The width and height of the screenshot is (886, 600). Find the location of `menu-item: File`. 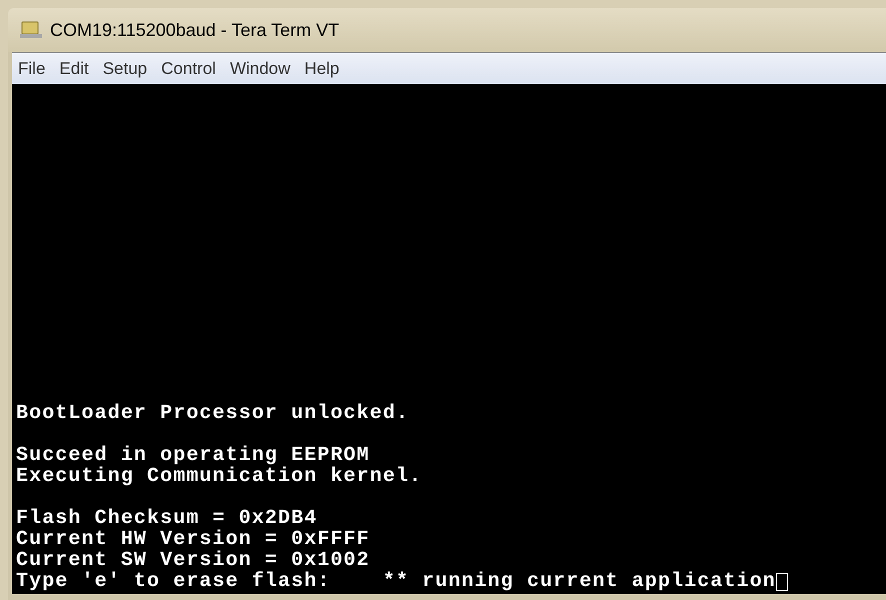

menu-item: File is located at coordinates (32, 69).